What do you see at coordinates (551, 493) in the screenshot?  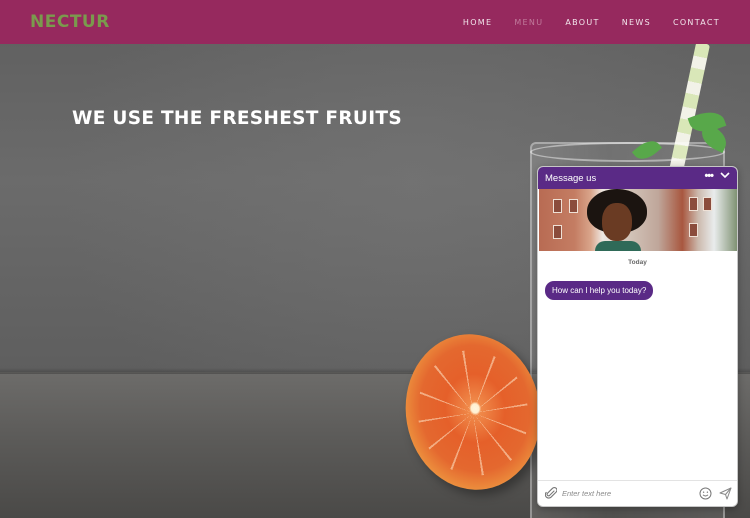 I see `paperclip-icon` at bounding box center [551, 493].